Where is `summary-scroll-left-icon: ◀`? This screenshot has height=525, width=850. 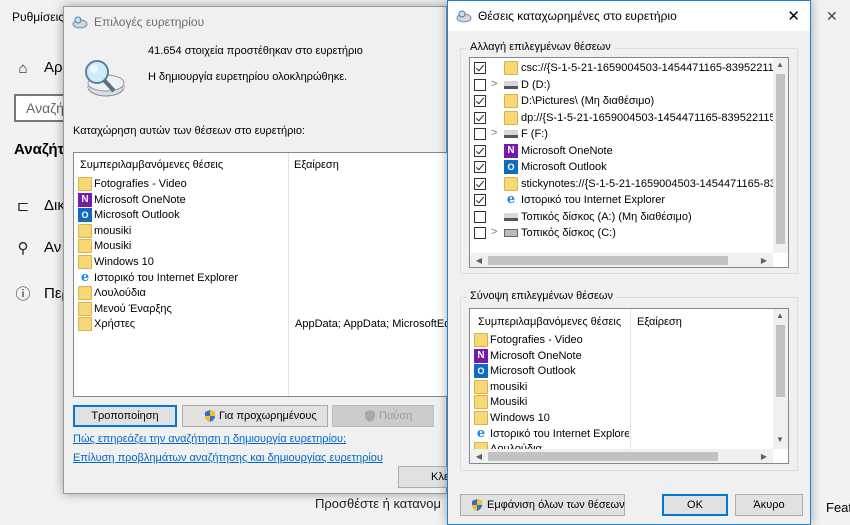
summary-scroll-left-icon: ◀ is located at coordinates (479, 456).